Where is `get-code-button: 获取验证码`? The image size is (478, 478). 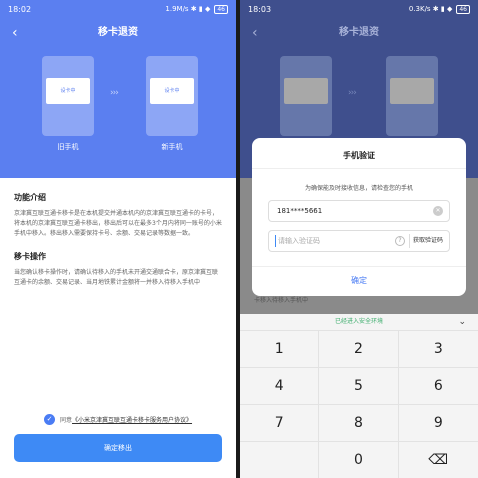 get-code-button: 获取验证码 is located at coordinates (428, 239).